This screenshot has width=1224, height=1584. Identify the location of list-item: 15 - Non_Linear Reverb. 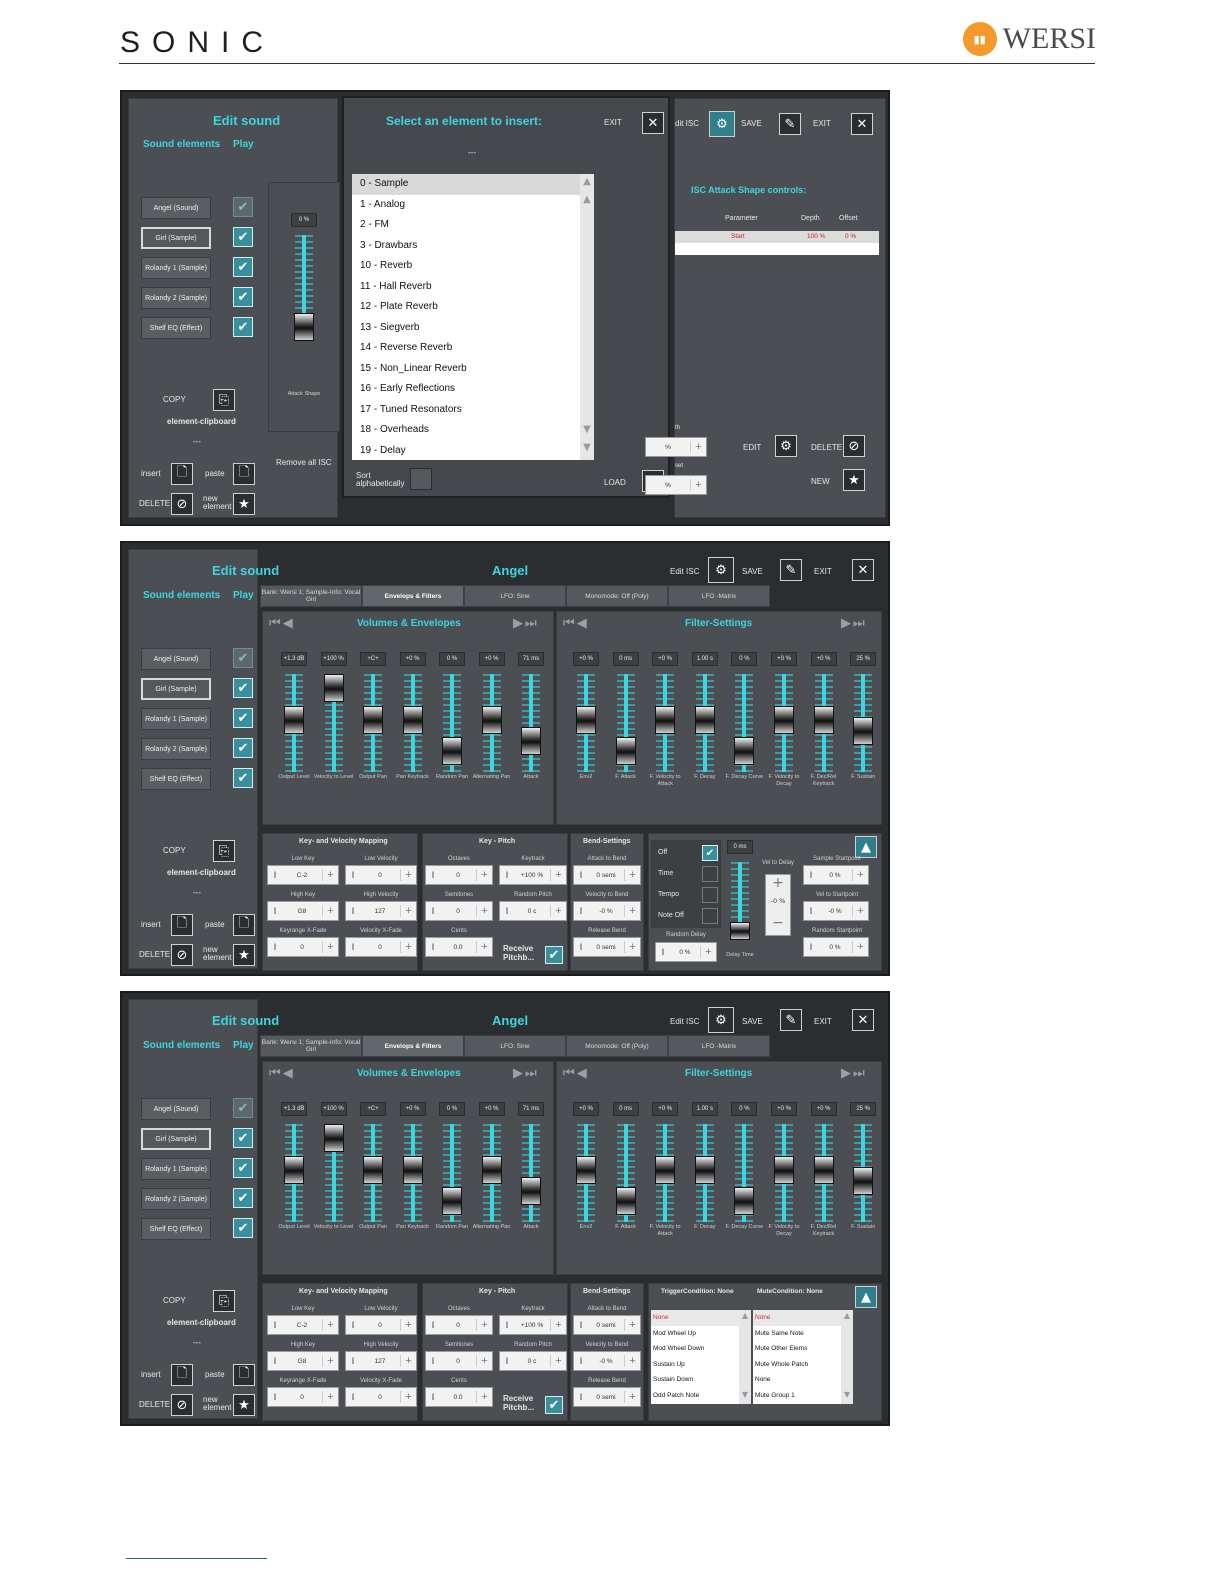
(473, 369).